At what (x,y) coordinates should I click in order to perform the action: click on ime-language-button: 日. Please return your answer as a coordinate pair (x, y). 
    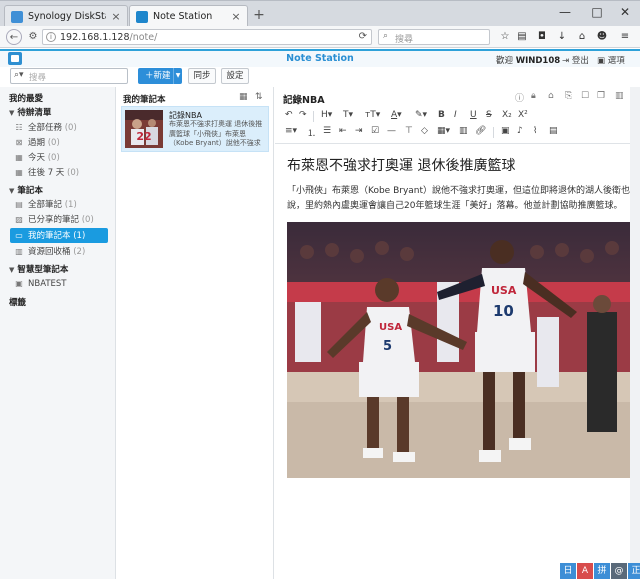
    Looking at the image, I should click on (568, 571).